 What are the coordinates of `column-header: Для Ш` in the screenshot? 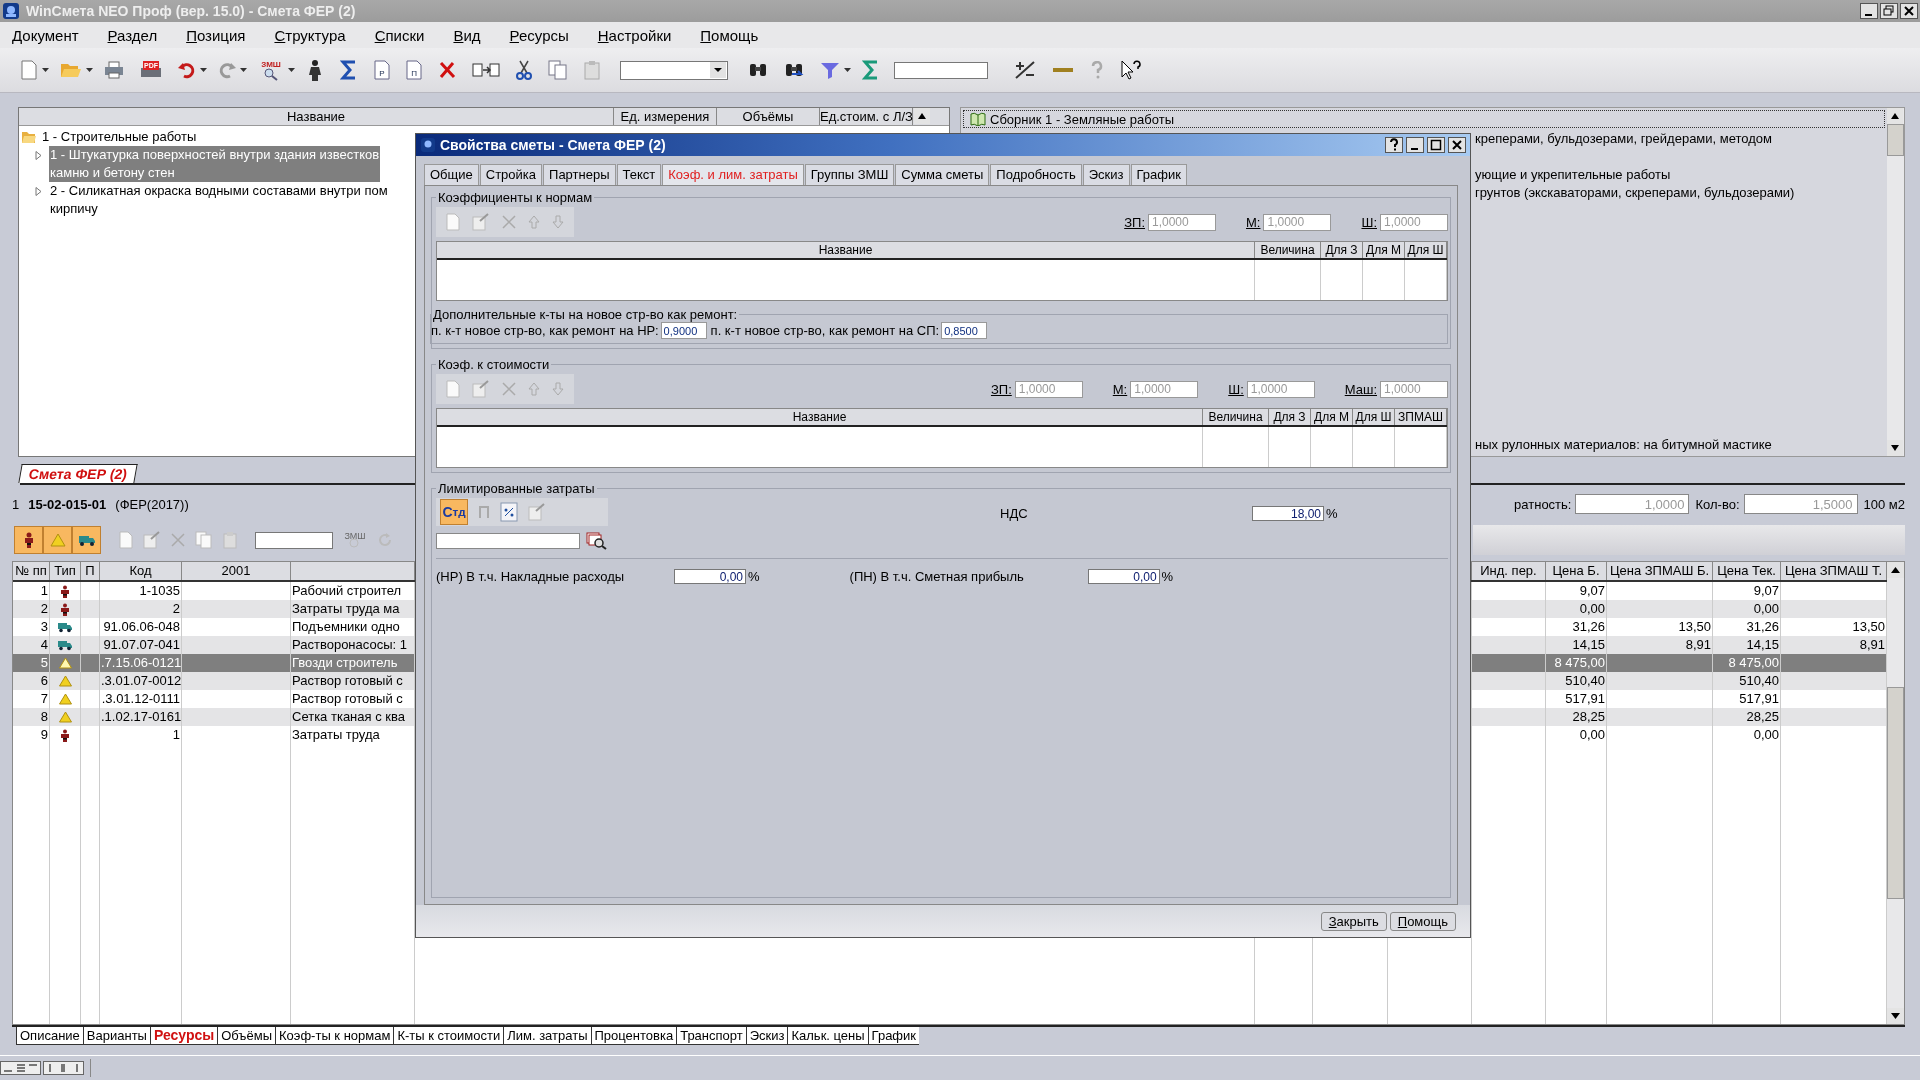 It's located at (1374, 417).